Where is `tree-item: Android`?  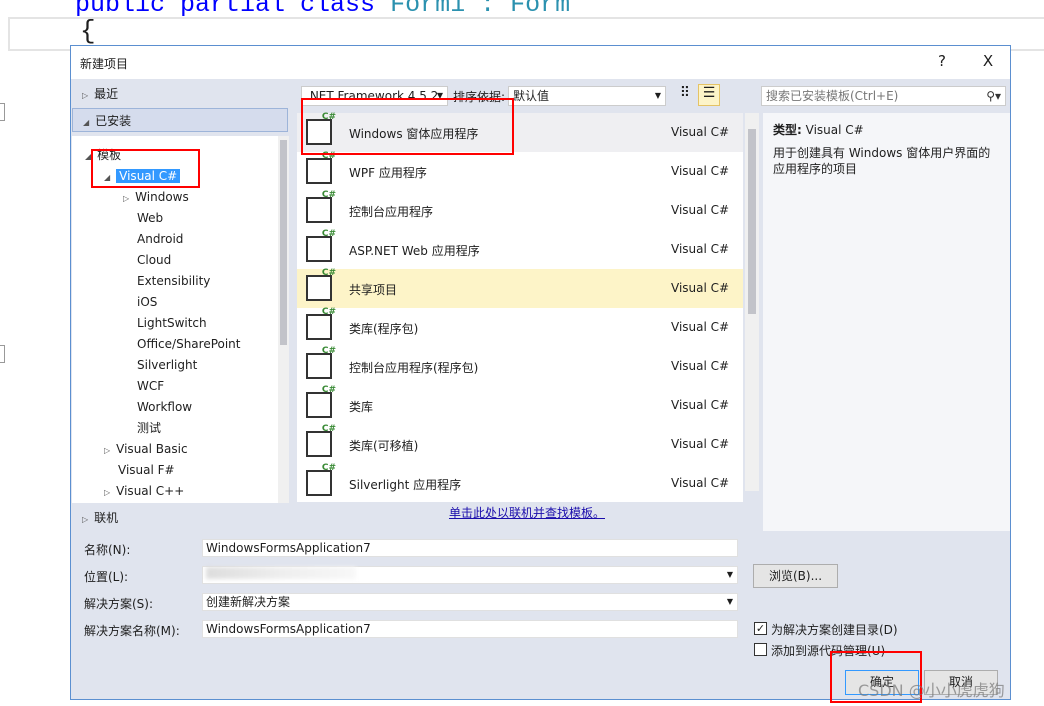
tree-item: Android is located at coordinates (153, 240).